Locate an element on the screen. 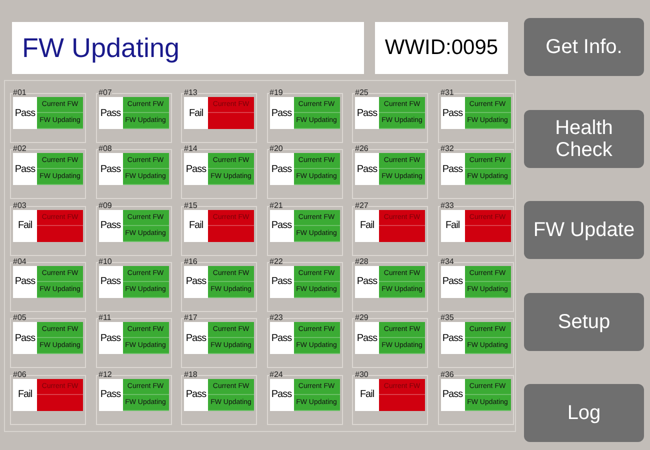 This screenshot has height=450, width=650. slot-number: #05 is located at coordinates (19, 317).